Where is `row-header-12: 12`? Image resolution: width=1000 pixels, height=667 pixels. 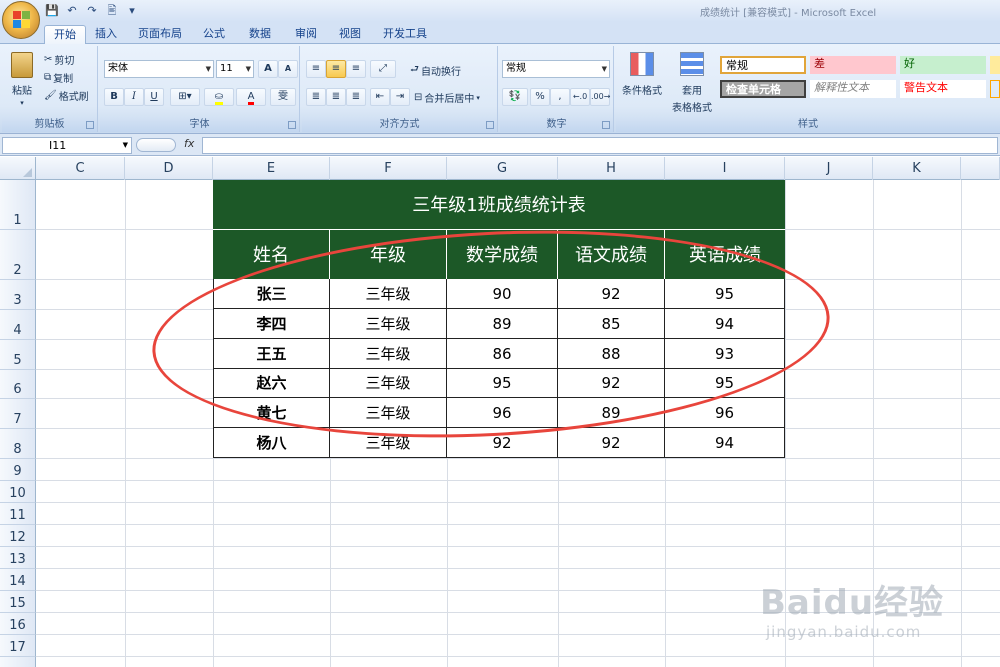 row-header-12: 12 is located at coordinates (18, 536).